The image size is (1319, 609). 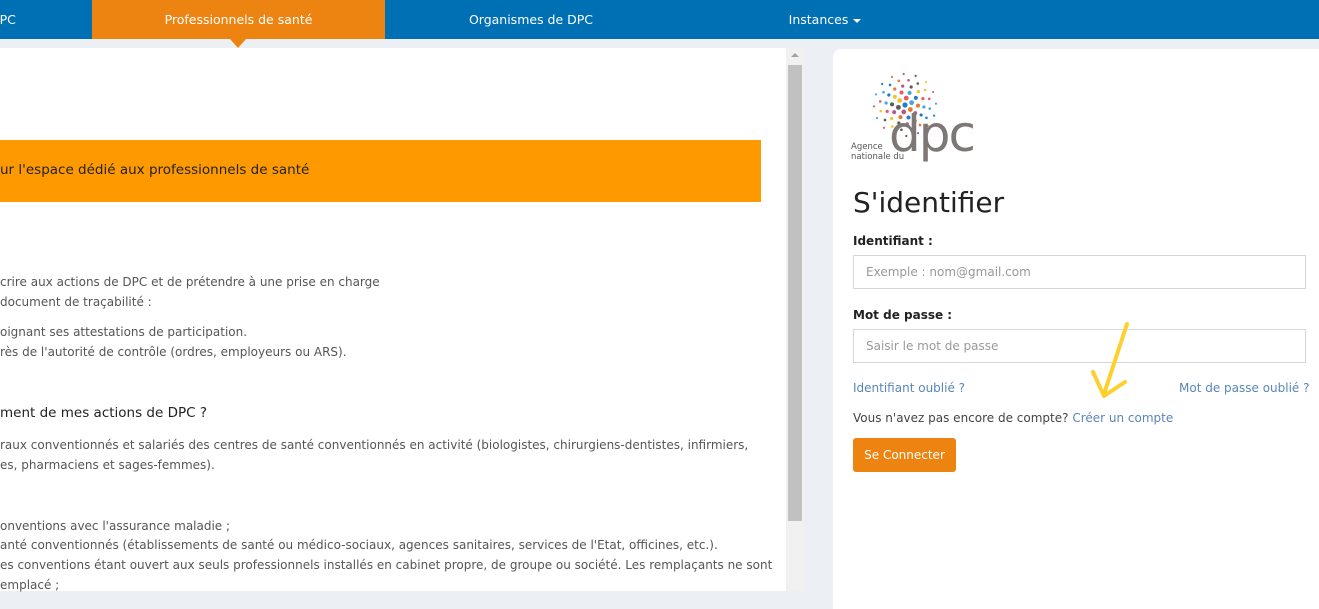 What do you see at coordinates (1244, 388) in the screenshot?
I see `forgot-password-link: Mot de passe oublié ?` at bounding box center [1244, 388].